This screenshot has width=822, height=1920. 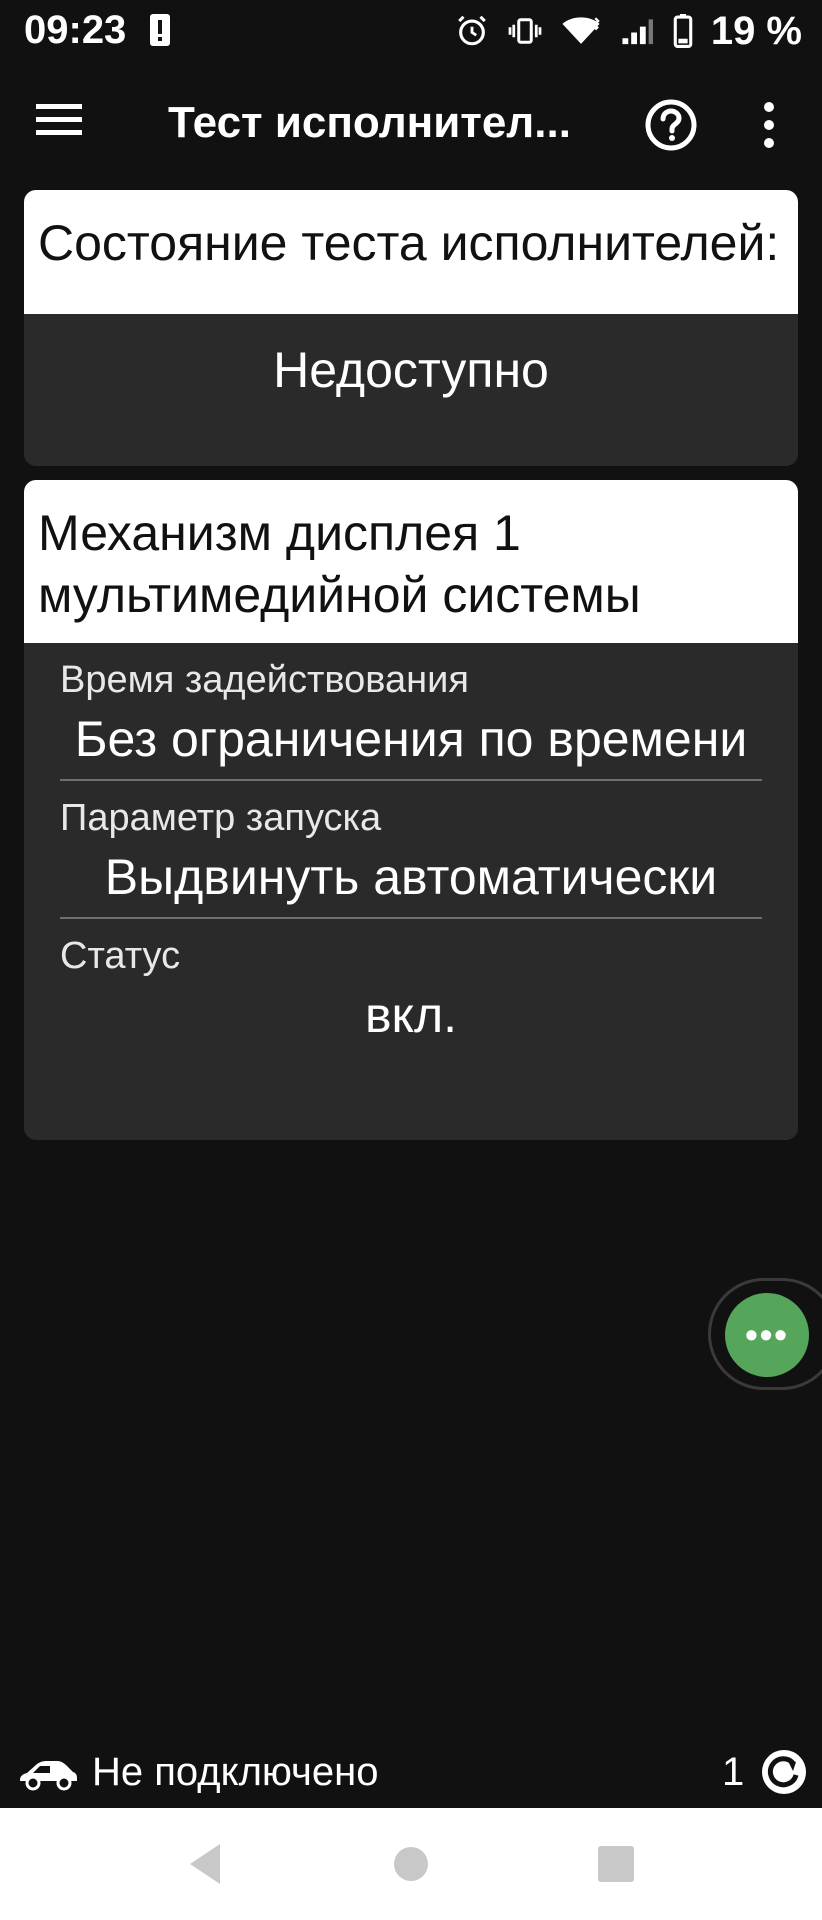 What do you see at coordinates (616, 1864) in the screenshot?
I see `nav-recent-icon` at bounding box center [616, 1864].